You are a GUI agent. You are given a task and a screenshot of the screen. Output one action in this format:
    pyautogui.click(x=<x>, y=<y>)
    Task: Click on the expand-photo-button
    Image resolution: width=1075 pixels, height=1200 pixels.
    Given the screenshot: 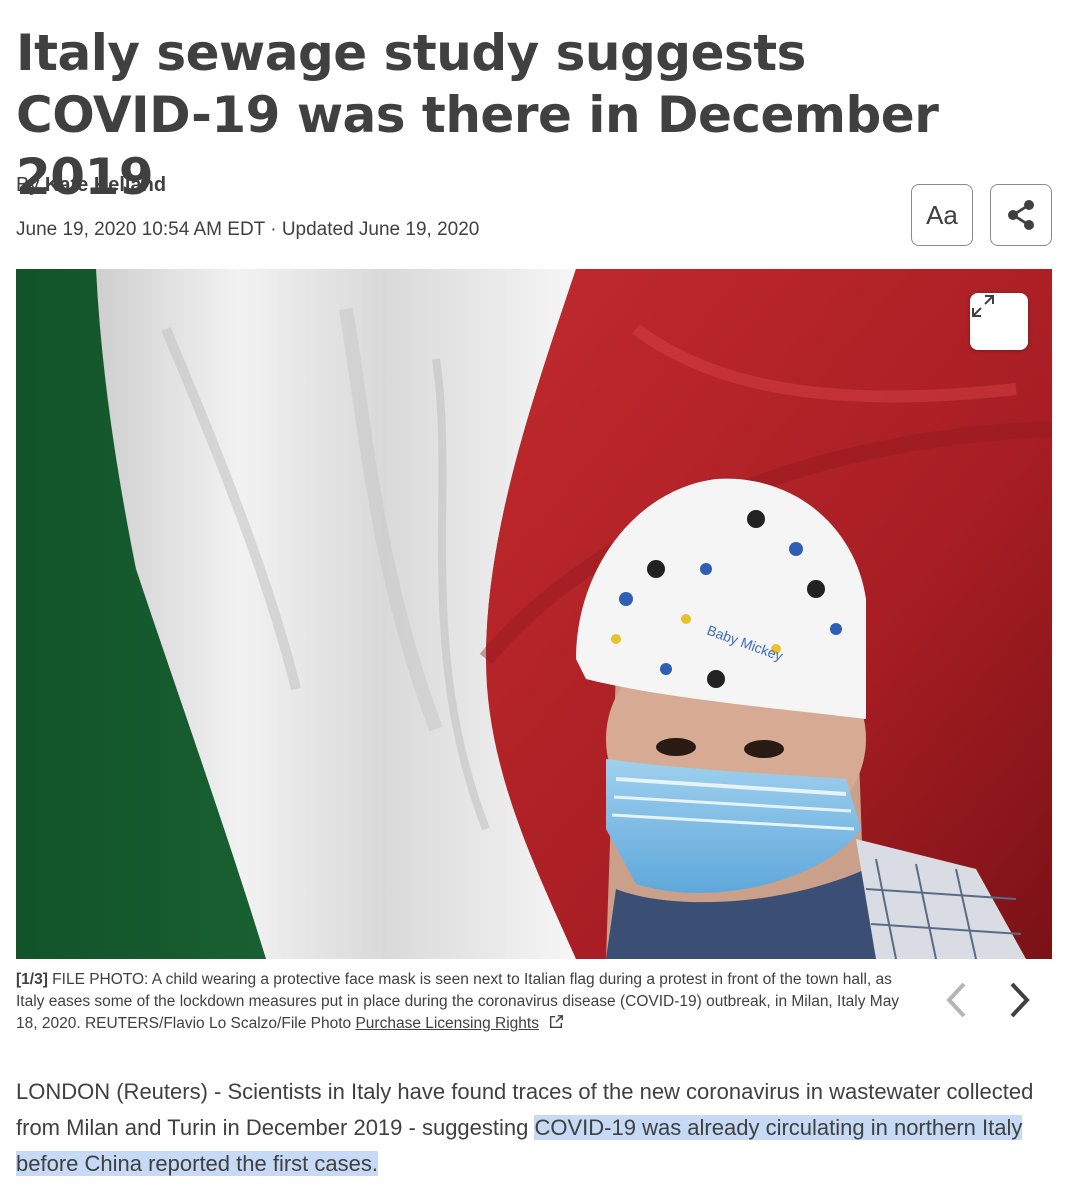 What is the action you would take?
    pyautogui.click(x=999, y=321)
    